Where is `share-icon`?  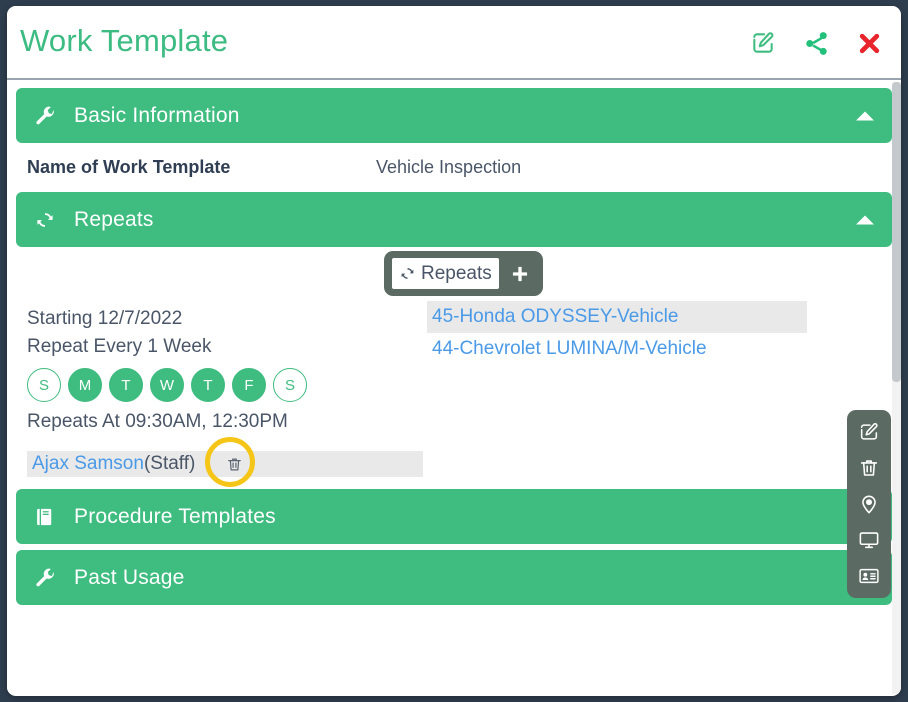
share-icon is located at coordinates (816, 43).